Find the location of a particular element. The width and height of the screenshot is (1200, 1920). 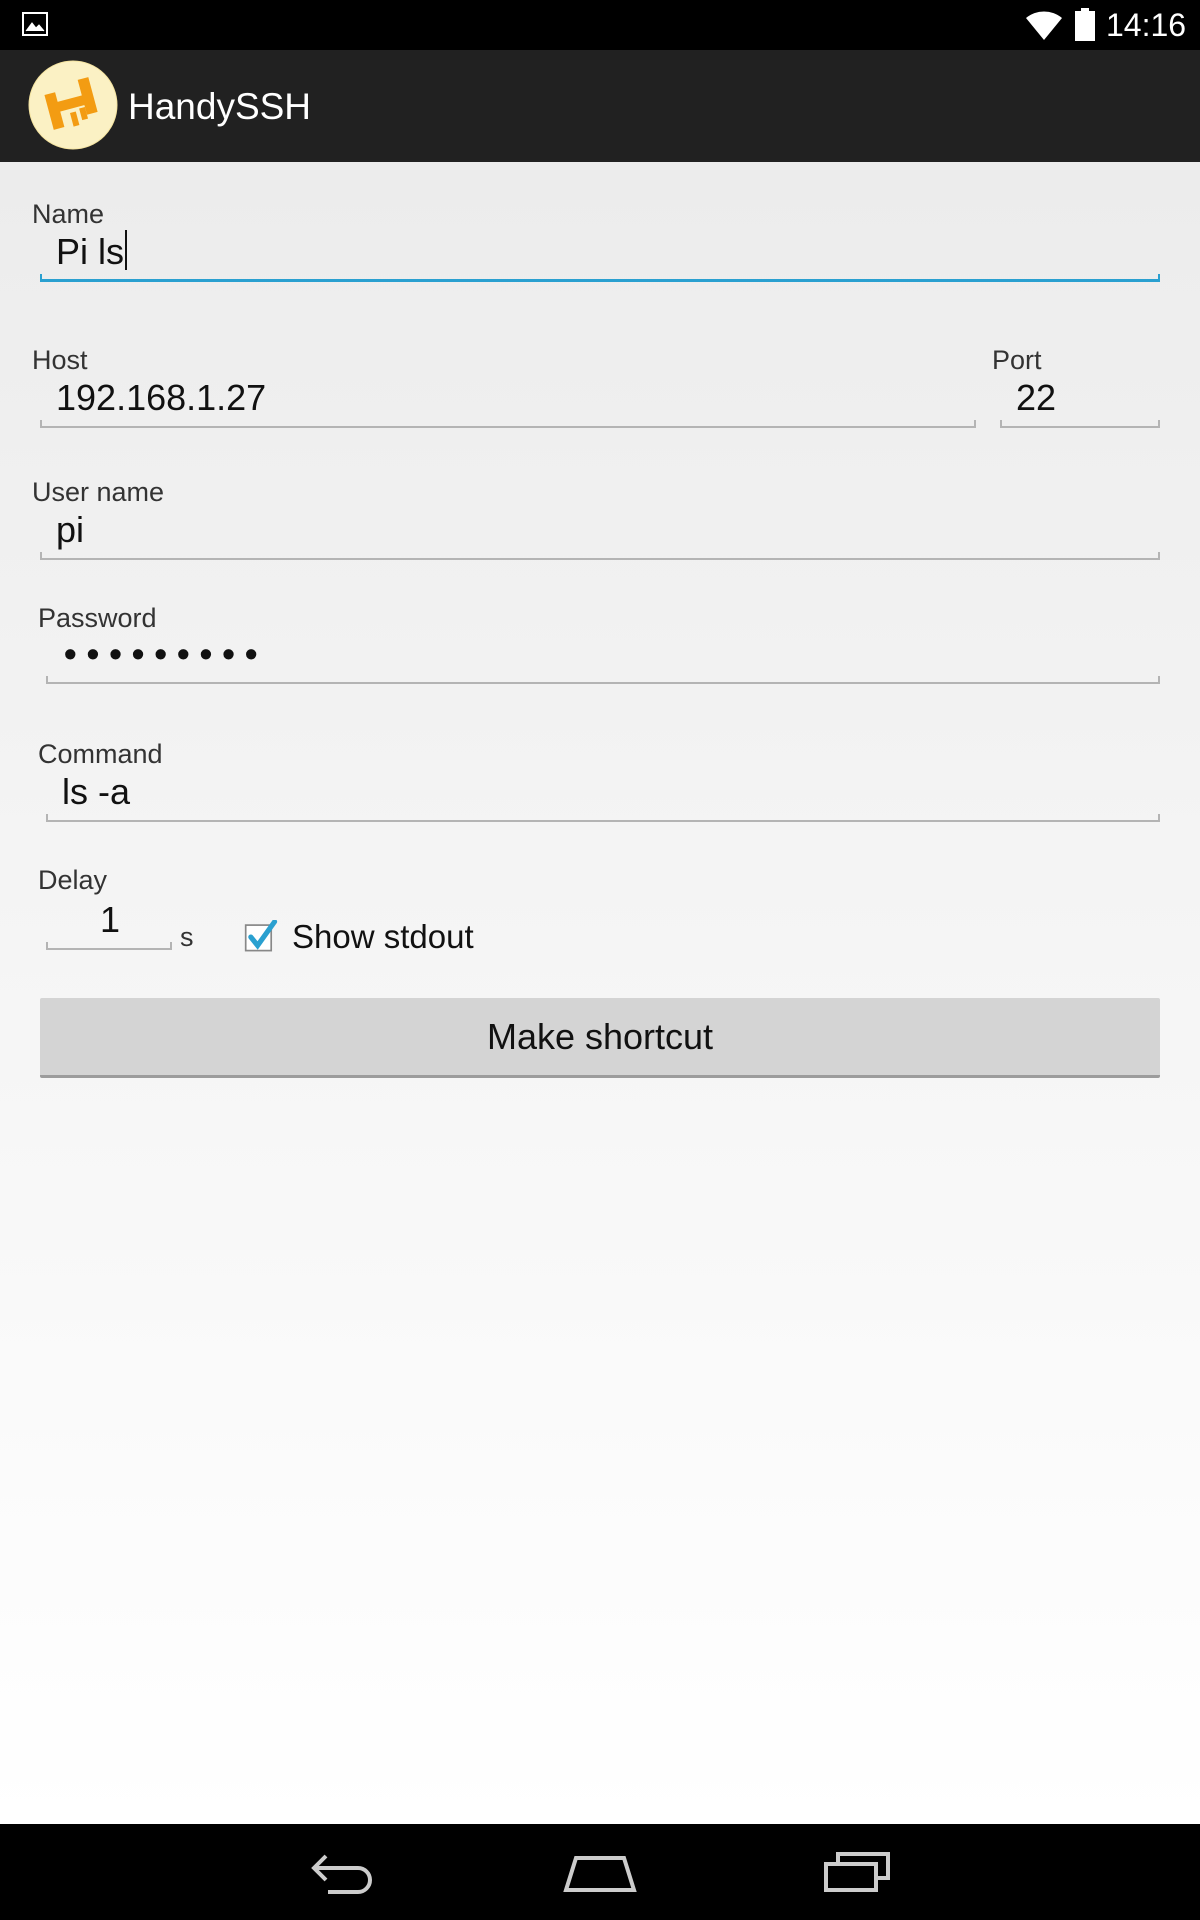

username-underline is located at coordinates (600, 556).